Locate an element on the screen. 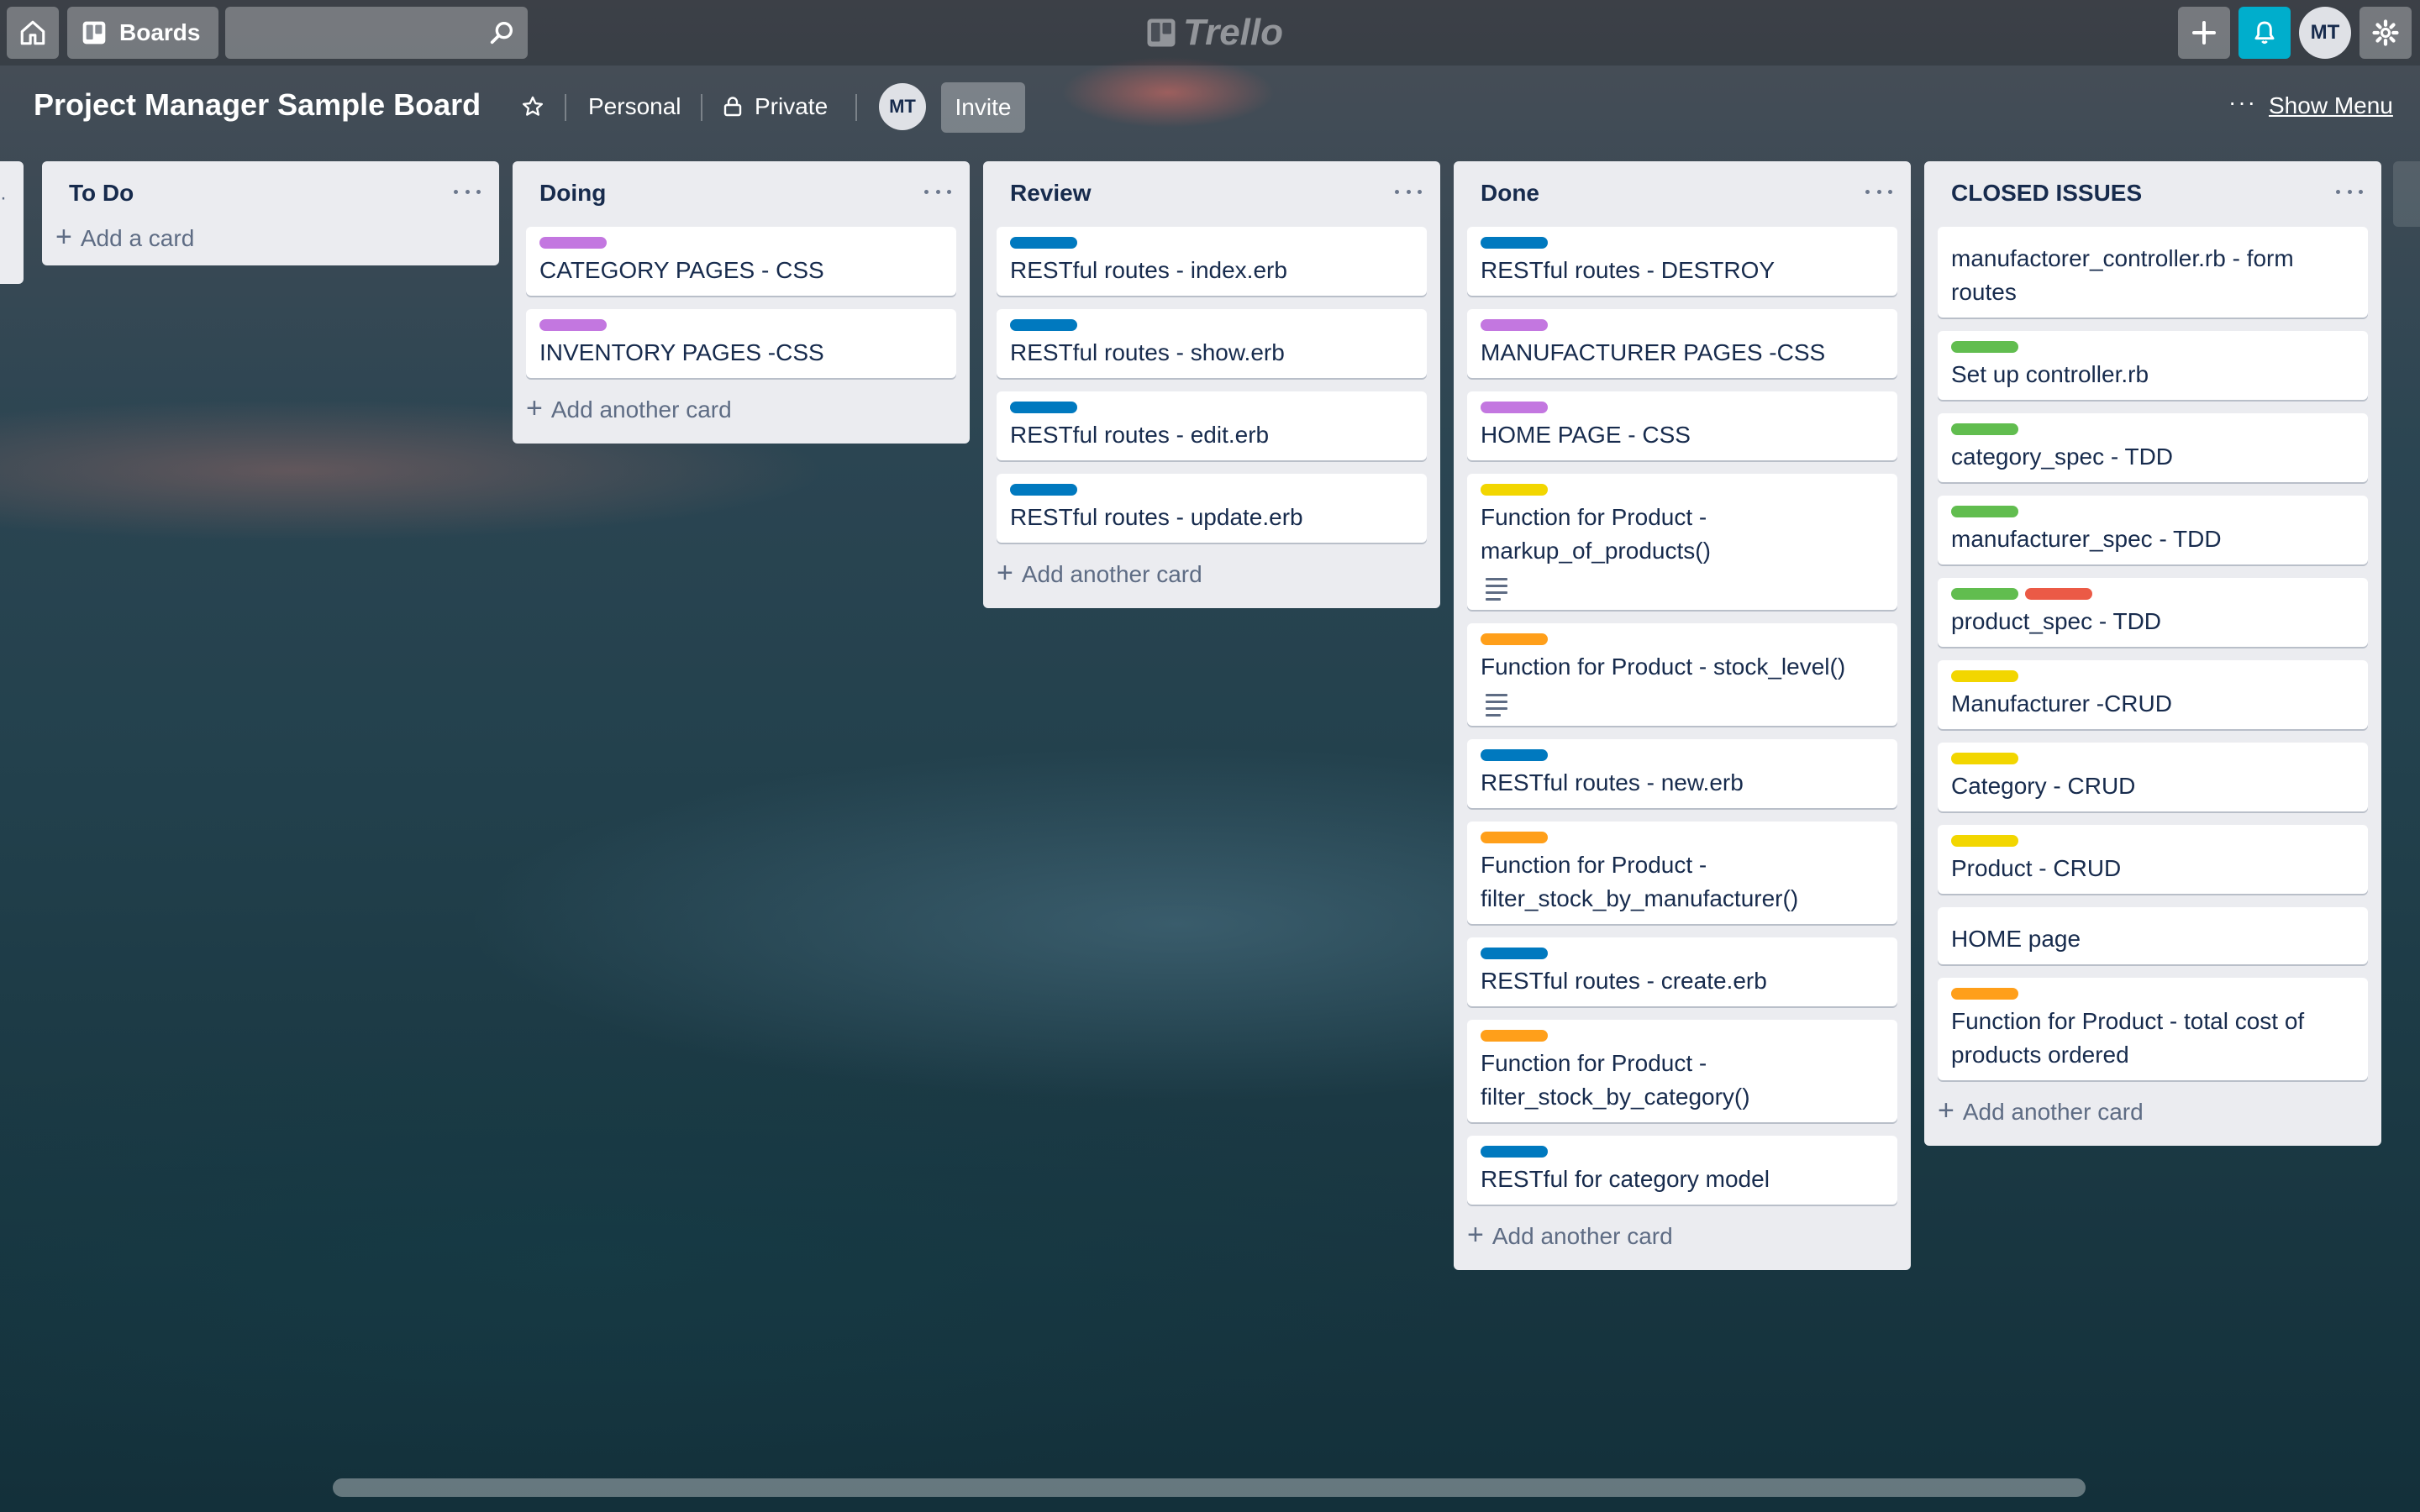 The image size is (2420, 1512). list-title: Done is located at coordinates (1510, 193).